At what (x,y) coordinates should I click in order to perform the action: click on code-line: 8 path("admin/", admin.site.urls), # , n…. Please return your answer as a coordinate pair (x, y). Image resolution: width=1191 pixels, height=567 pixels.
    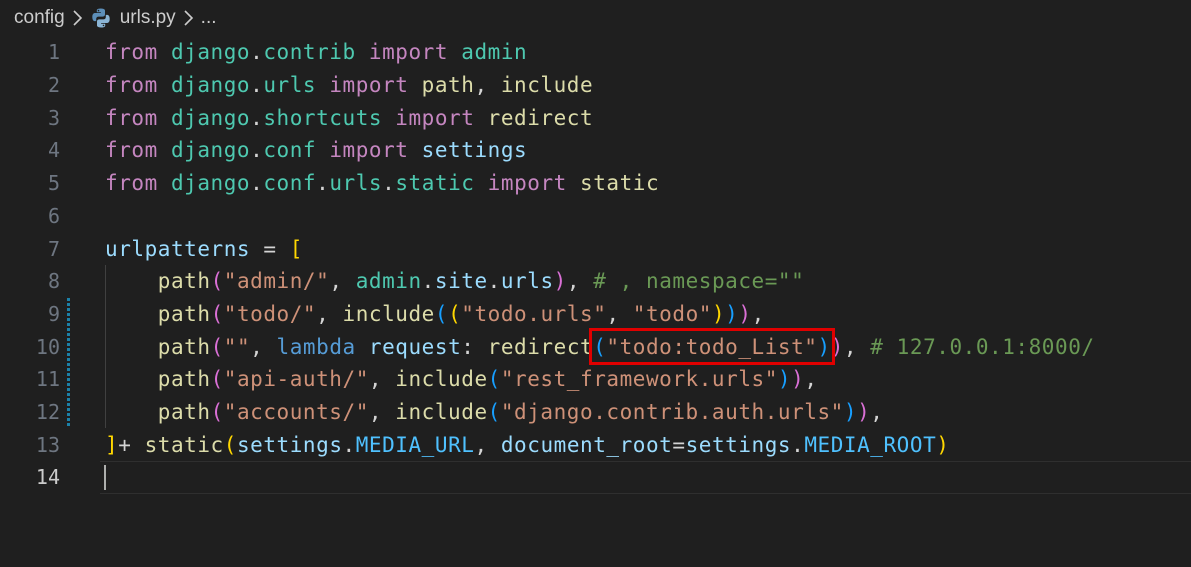
    Looking at the image, I should click on (595, 281).